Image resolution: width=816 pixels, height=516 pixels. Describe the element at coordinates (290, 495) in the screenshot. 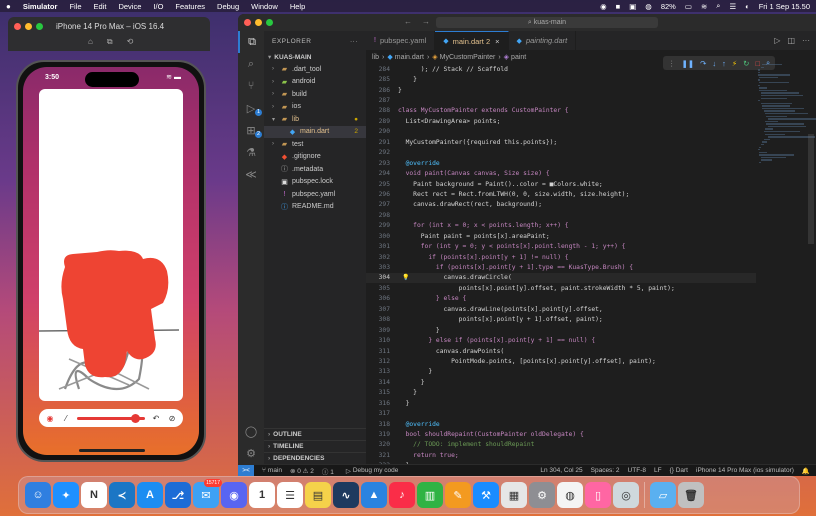

I see `reminders-icon: ☰` at that location.